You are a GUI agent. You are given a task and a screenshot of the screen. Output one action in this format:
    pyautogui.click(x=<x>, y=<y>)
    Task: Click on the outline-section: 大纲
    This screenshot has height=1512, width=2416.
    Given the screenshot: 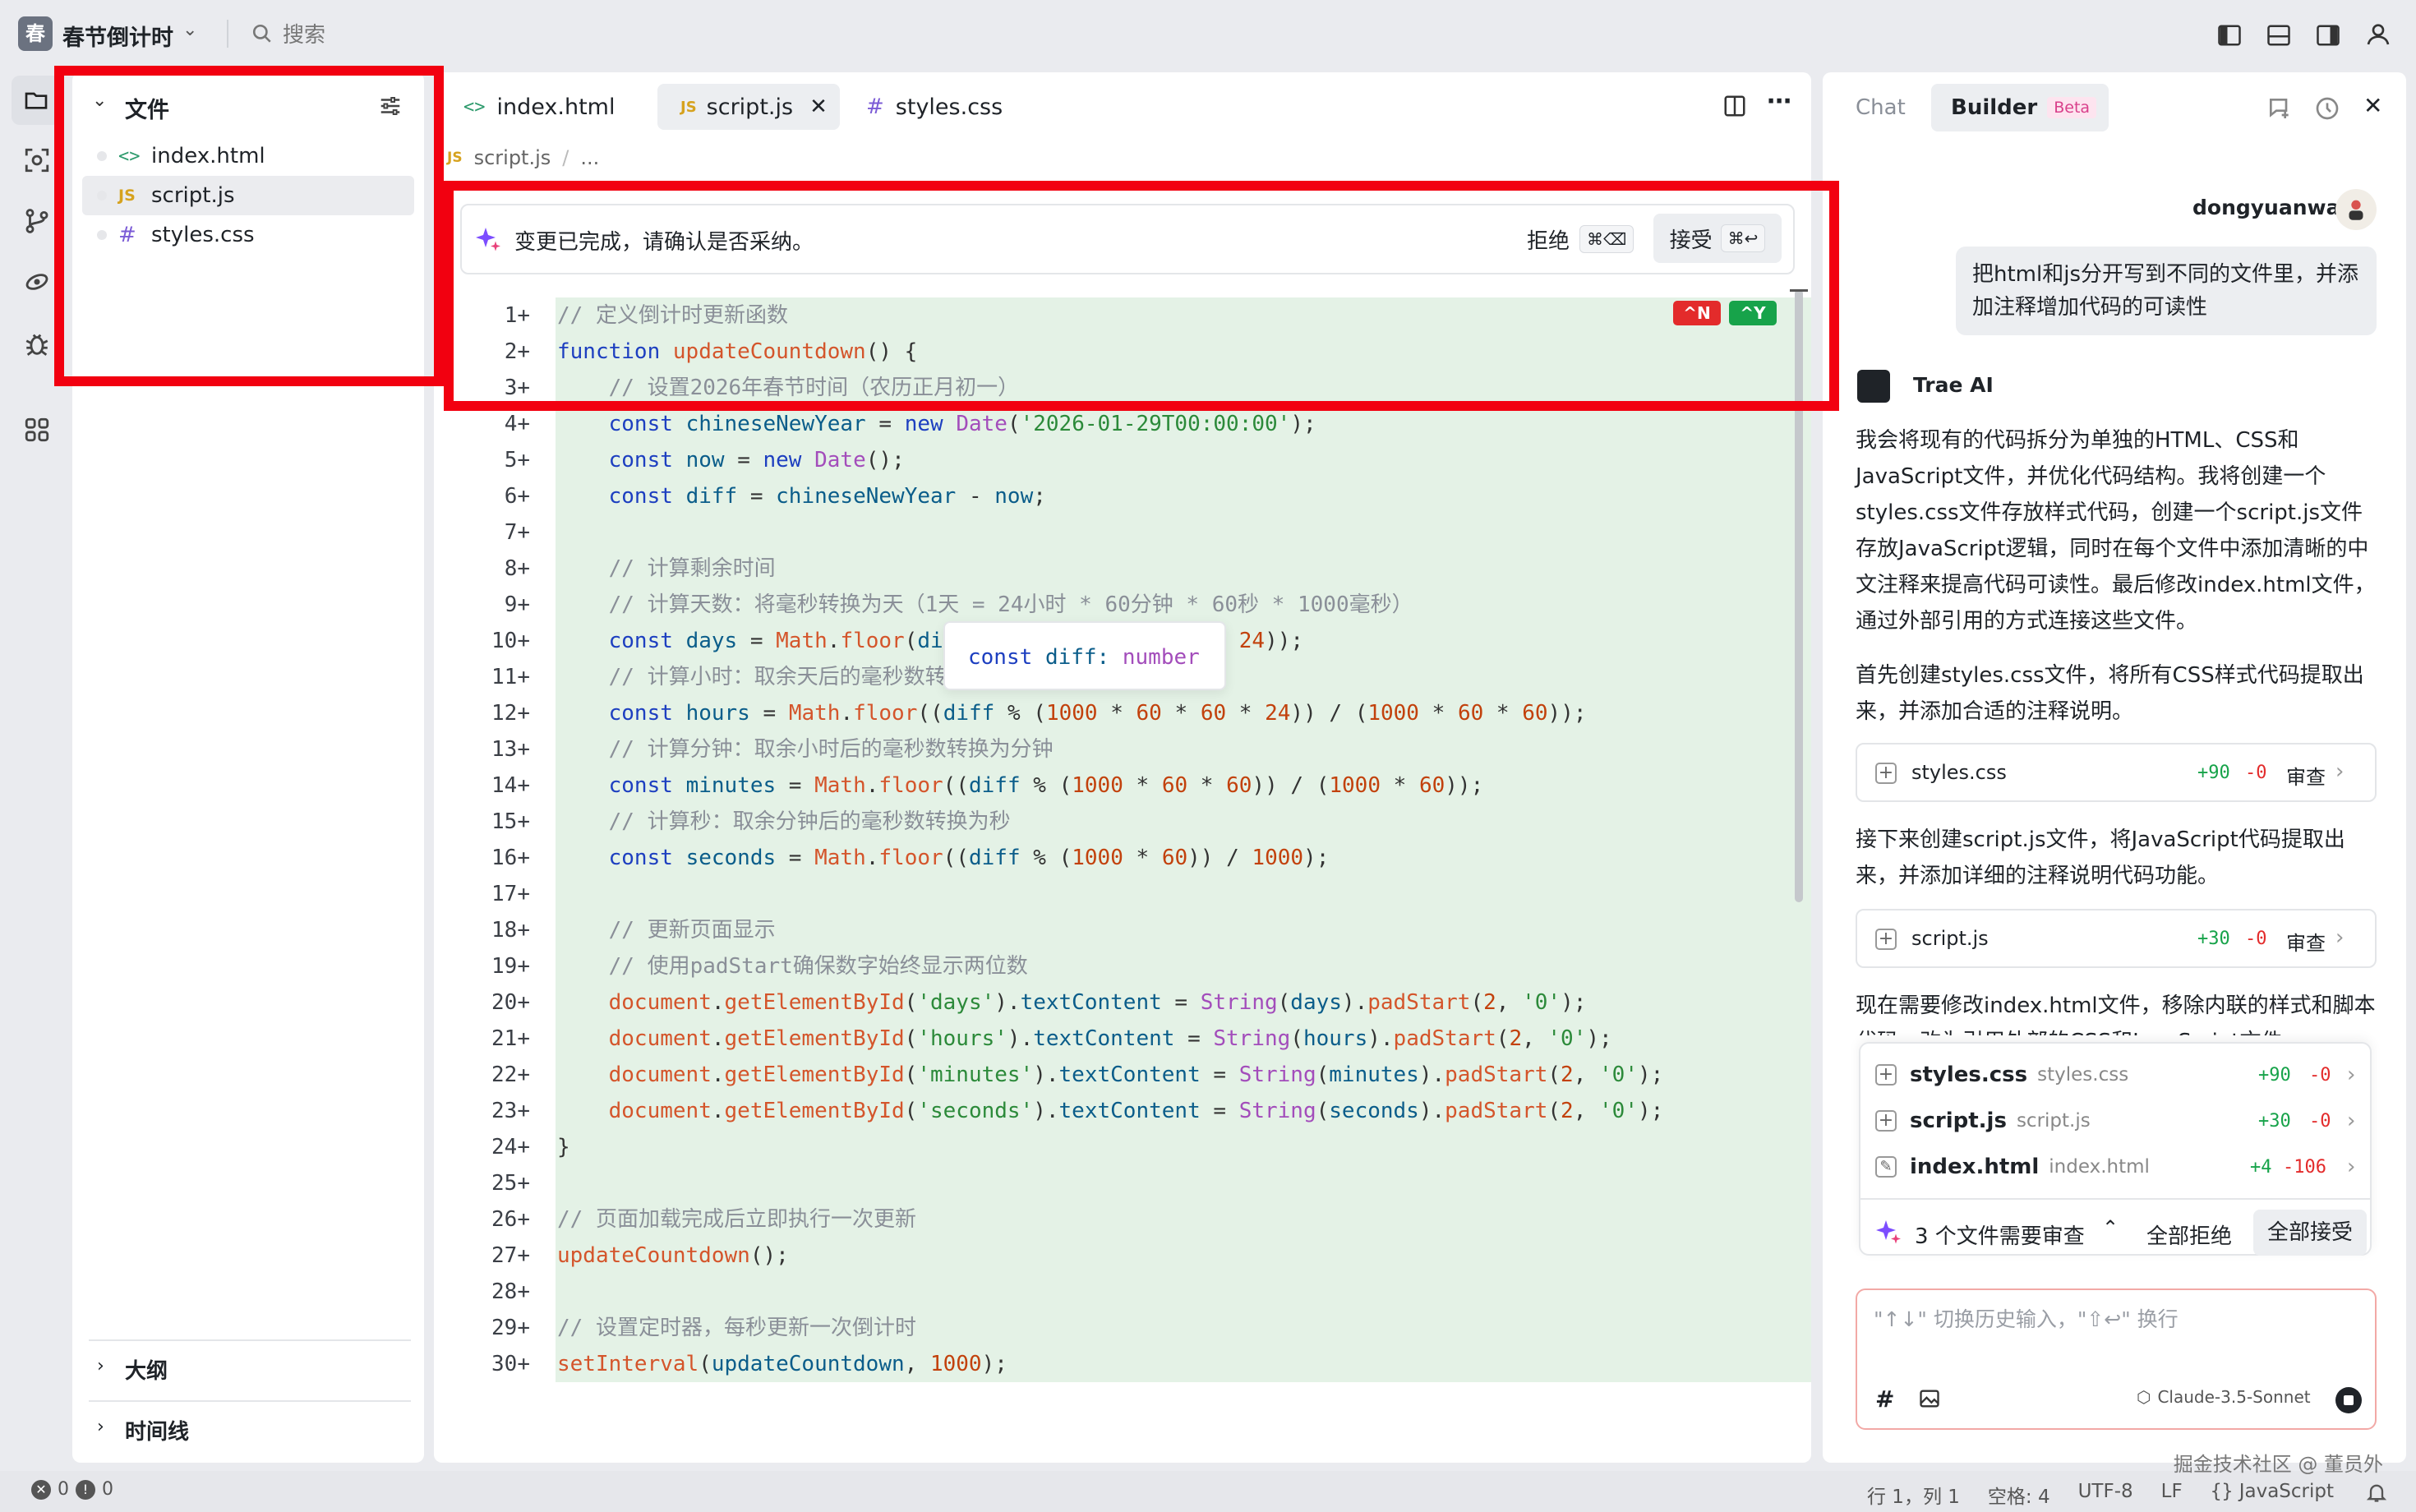 What is the action you would take?
    pyautogui.click(x=147, y=1370)
    